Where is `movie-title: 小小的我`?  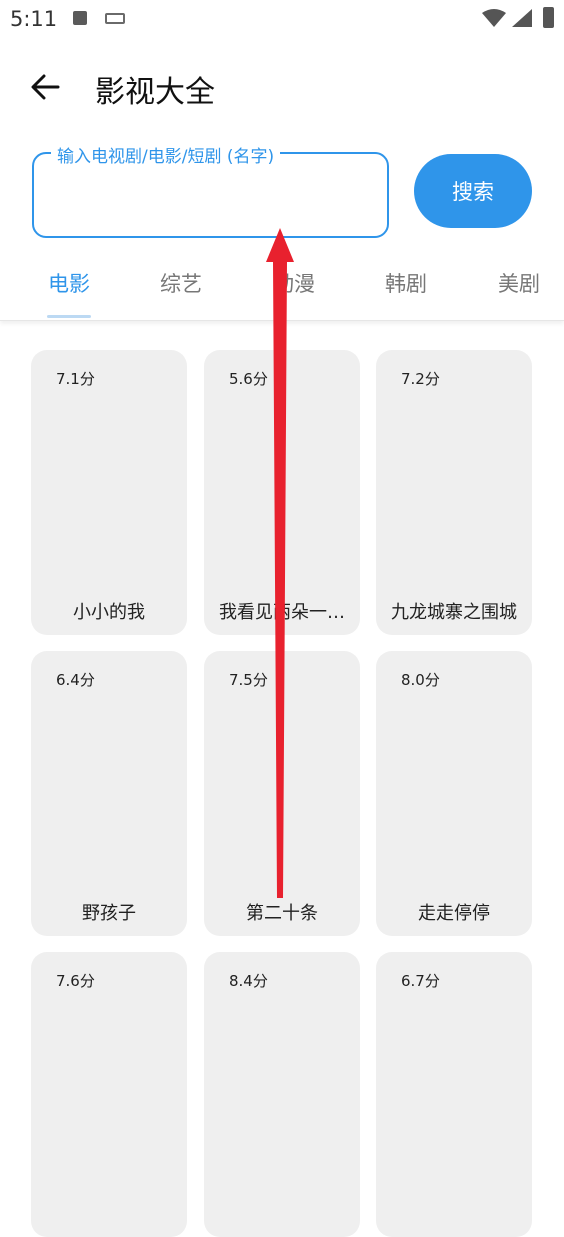
movie-title: 小小的我 is located at coordinates (109, 612).